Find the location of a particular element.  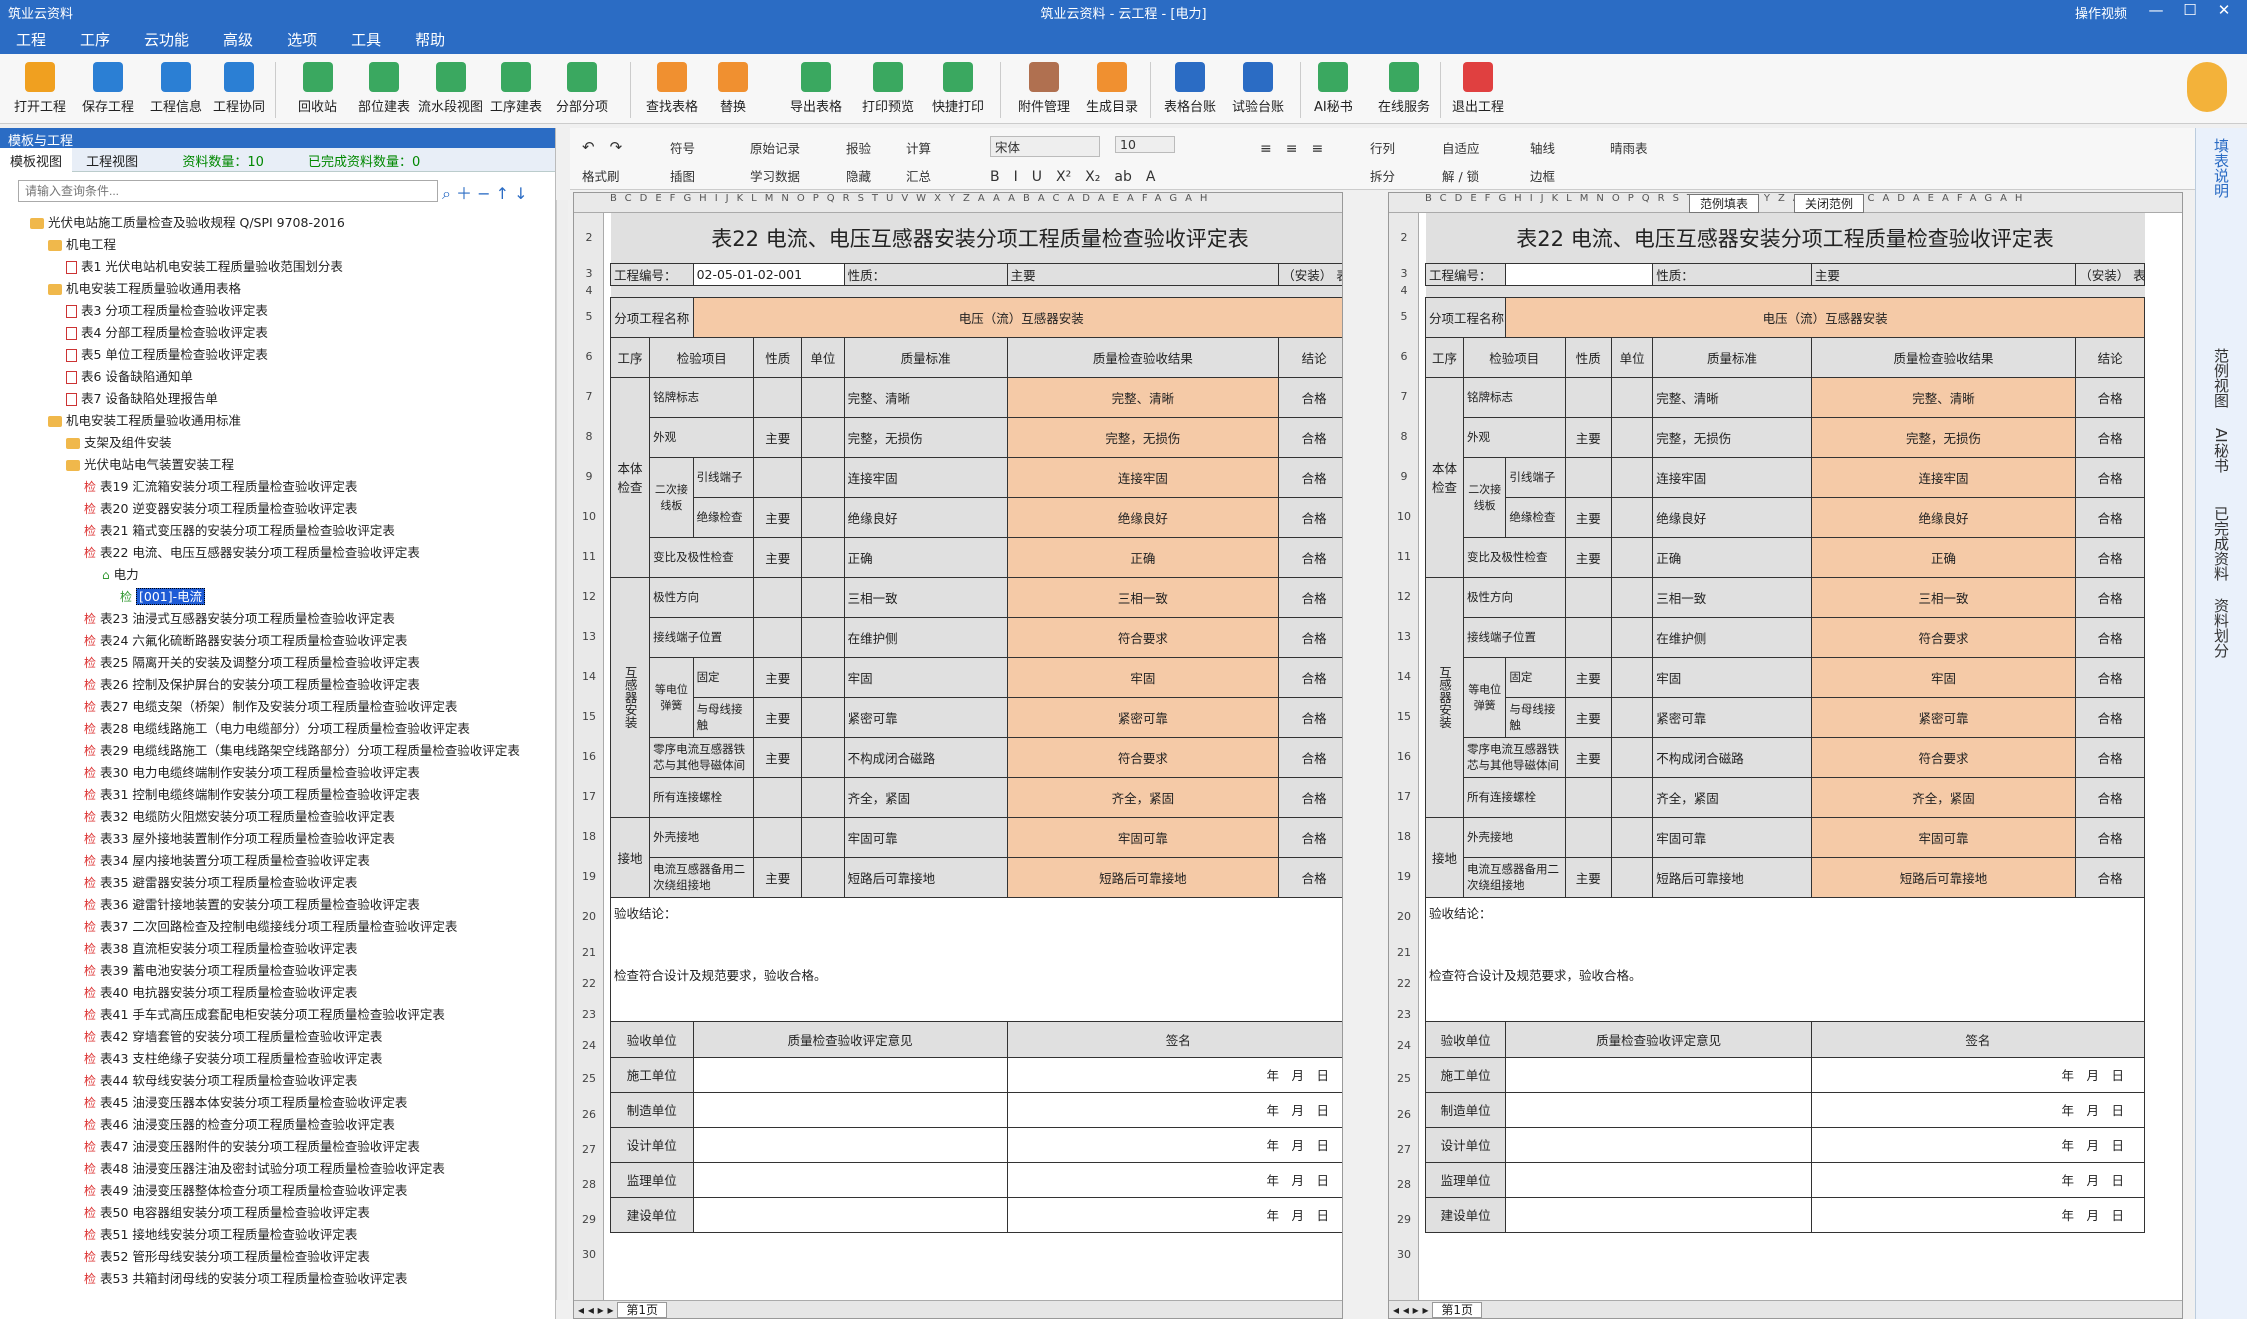

ribbon-button: 报验 is located at coordinates (858, 147).